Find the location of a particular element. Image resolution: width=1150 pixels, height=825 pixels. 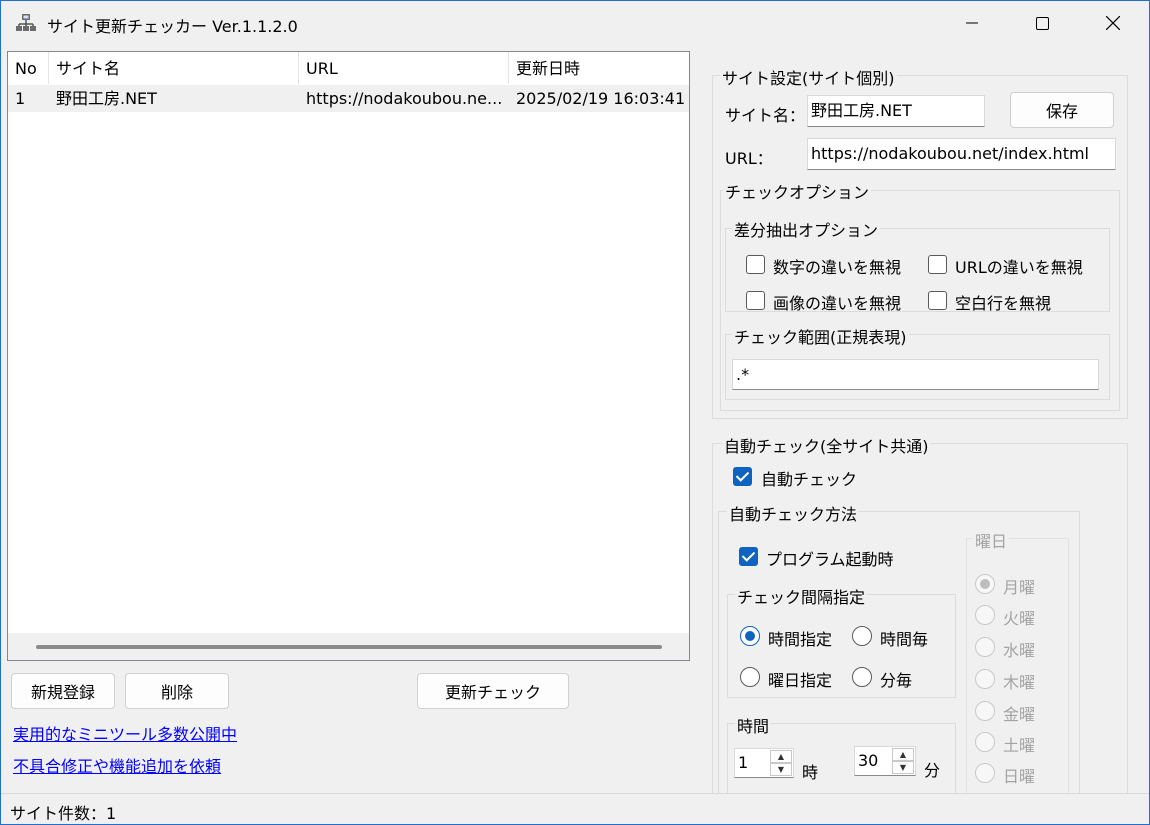

column-header-no: No is located at coordinates (28, 68).